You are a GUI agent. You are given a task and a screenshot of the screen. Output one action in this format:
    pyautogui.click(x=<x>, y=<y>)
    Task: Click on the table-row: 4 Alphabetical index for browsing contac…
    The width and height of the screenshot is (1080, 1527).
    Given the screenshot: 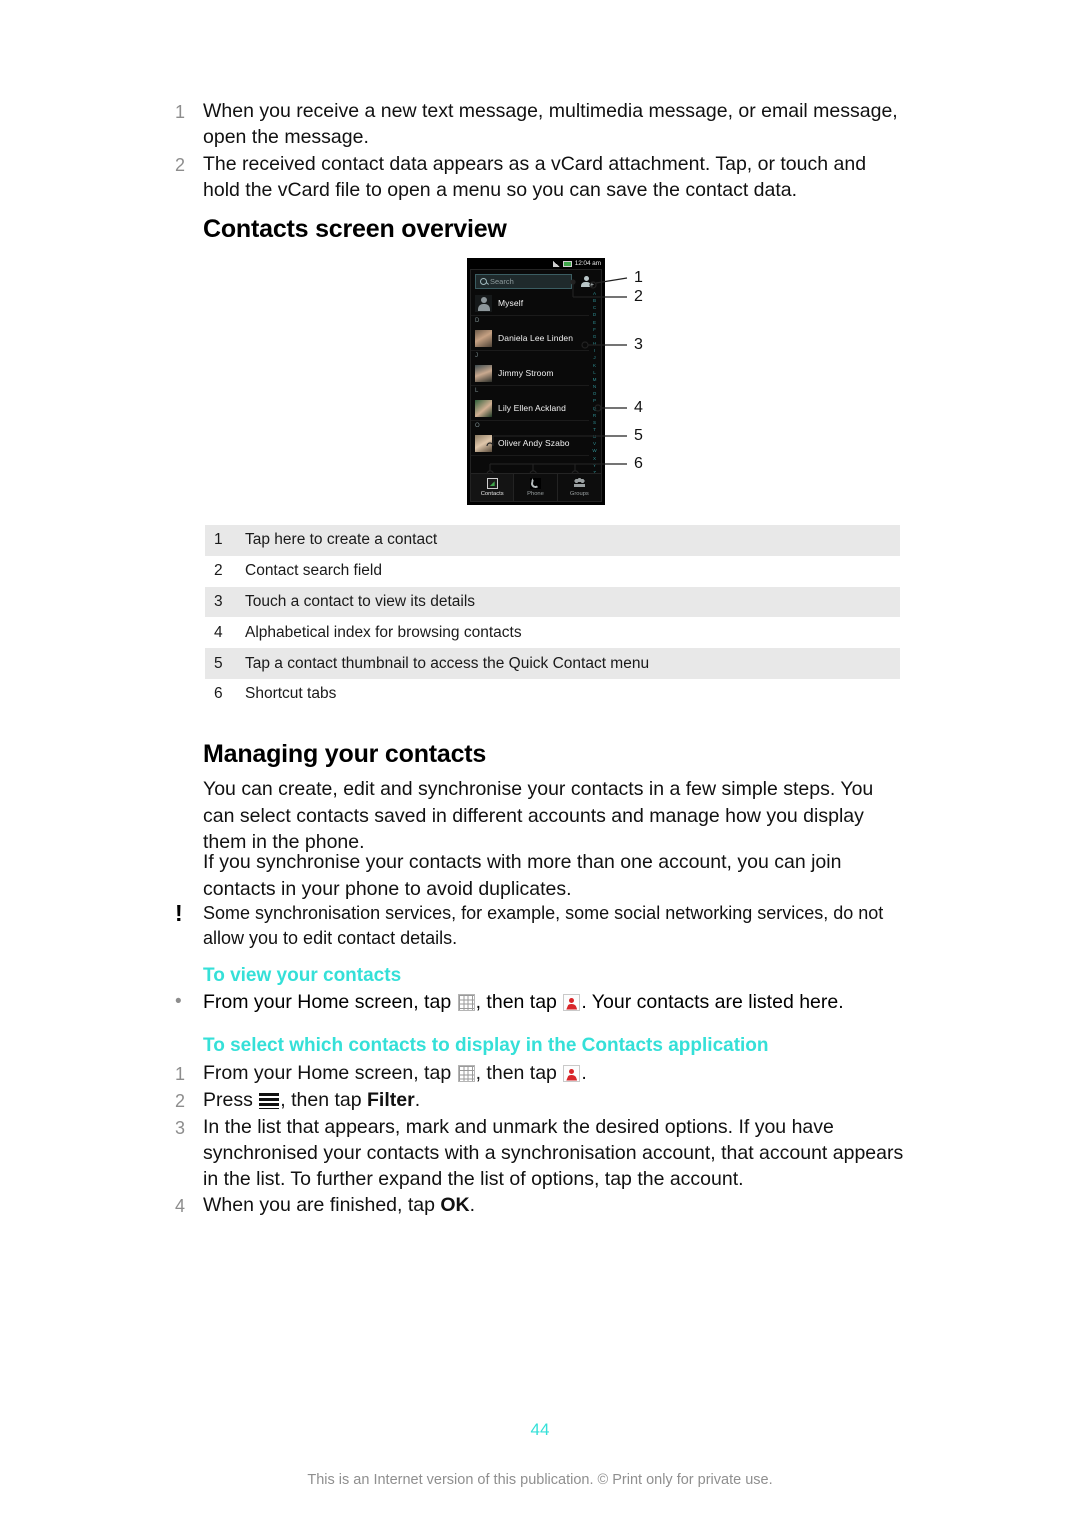 What is the action you would take?
    pyautogui.click(x=552, y=632)
    